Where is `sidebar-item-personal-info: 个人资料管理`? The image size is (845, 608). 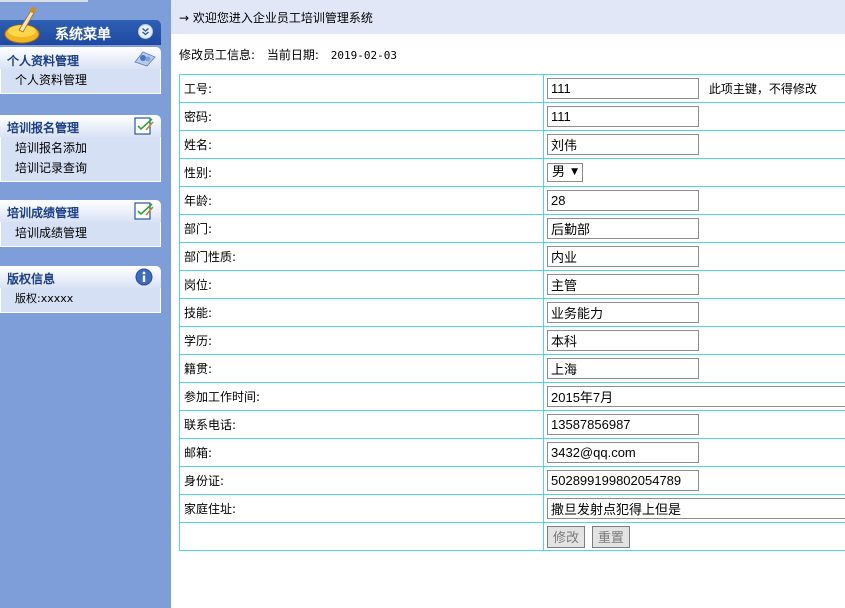
sidebar-item-personal-info: 个人资料管理 is located at coordinates (80, 80).